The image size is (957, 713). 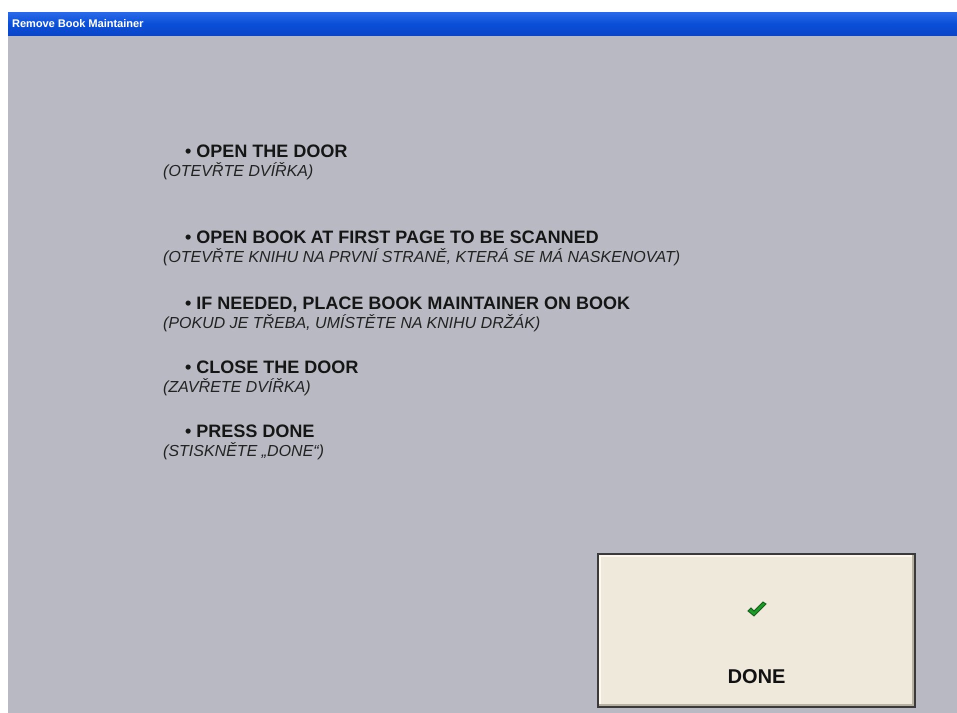 What do you see at coordinates (421, 258) in the screenshot?
I see `translation-text: (OTEVŘTE KNIHU NA PRVNÍ STRANĚ, KTERÁ SE MÁ NASKENOVAT)` at bounding box center [421, 258].